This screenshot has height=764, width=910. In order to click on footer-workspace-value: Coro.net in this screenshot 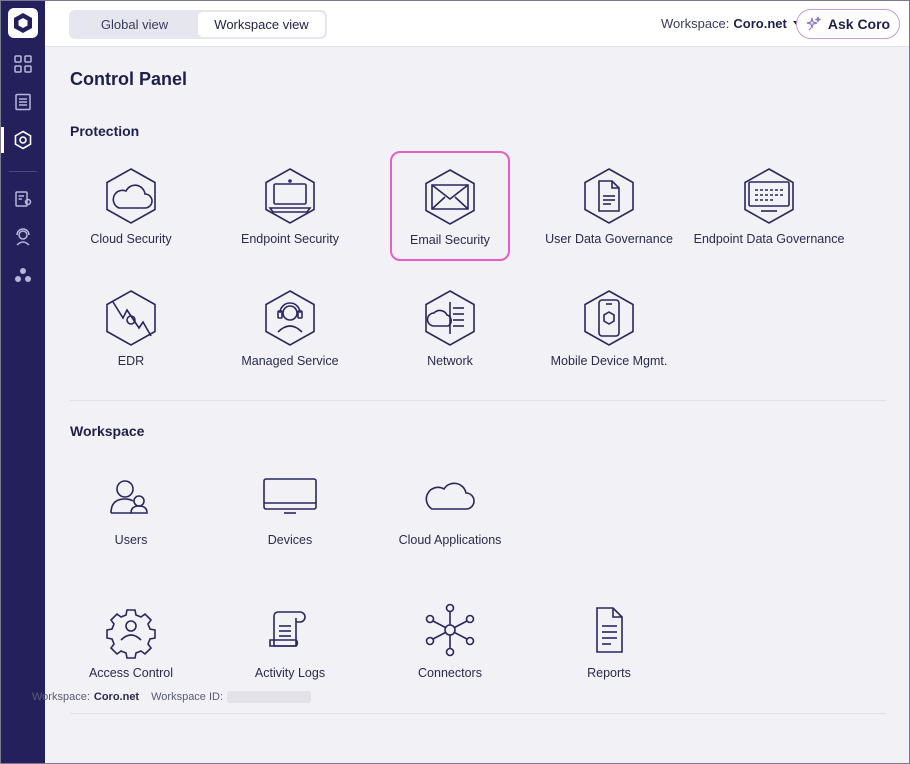, I will do `click(116, 697)`.